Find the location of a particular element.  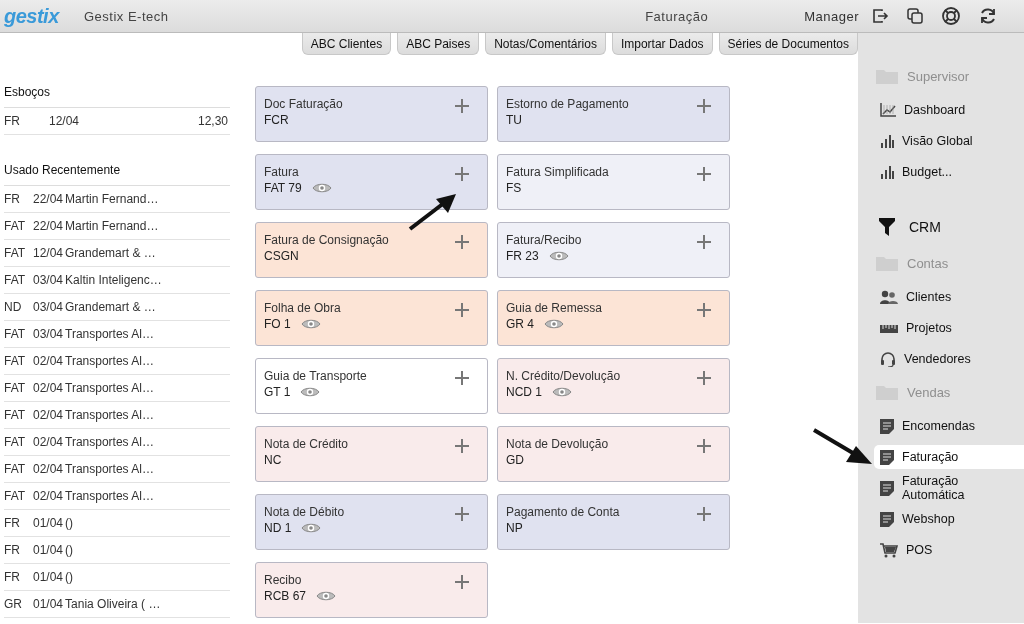

company-name: Gestix E-tech is located at coordinates (126, 16).